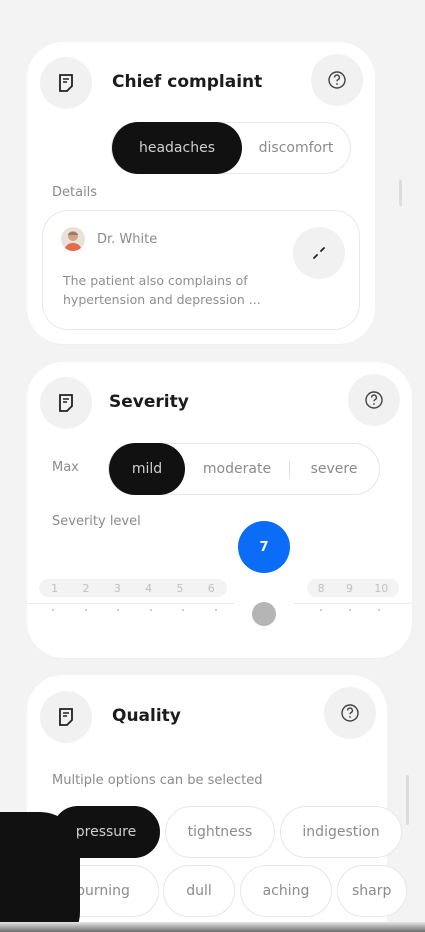 The width and height of the screenshot is (425, 932). Describe the element at coordinates (157, 780) in the screenshot. I see `quality-hint: Multiple options can be selected` at that location.